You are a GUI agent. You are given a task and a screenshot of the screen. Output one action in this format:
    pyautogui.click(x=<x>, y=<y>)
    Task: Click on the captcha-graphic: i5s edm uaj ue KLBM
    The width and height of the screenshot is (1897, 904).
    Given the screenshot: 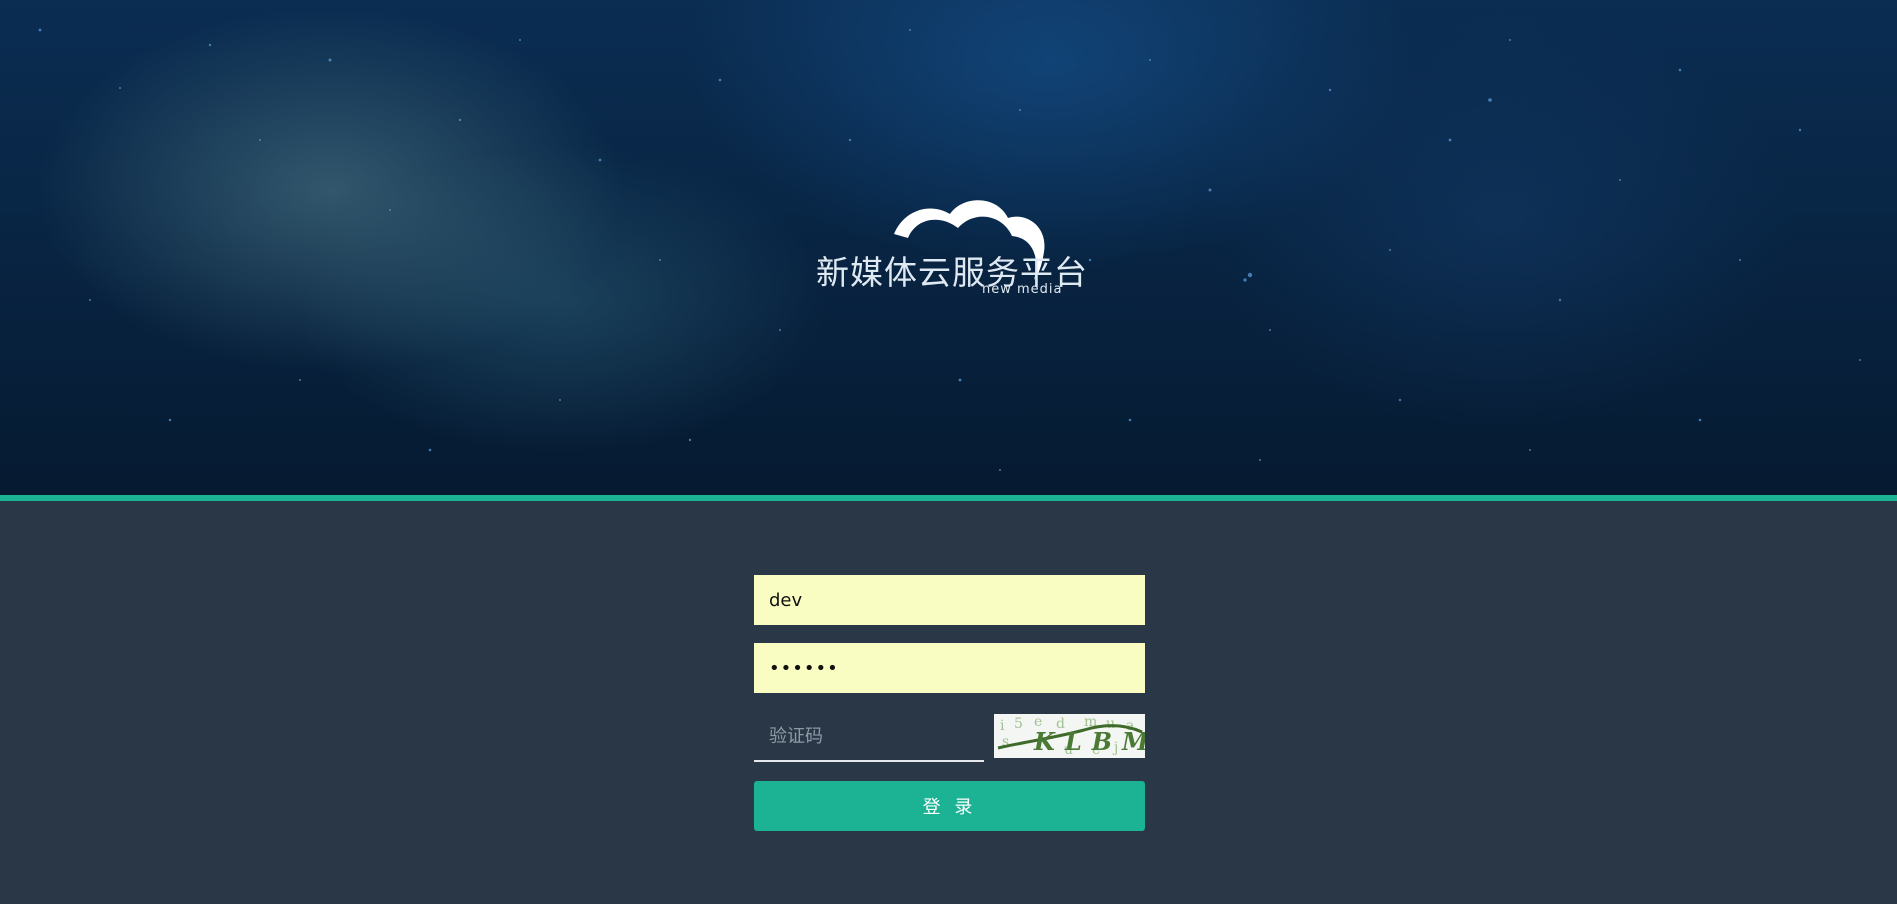 What is the action you would take?
    pyautogui.click(x=1071, y=736)
    